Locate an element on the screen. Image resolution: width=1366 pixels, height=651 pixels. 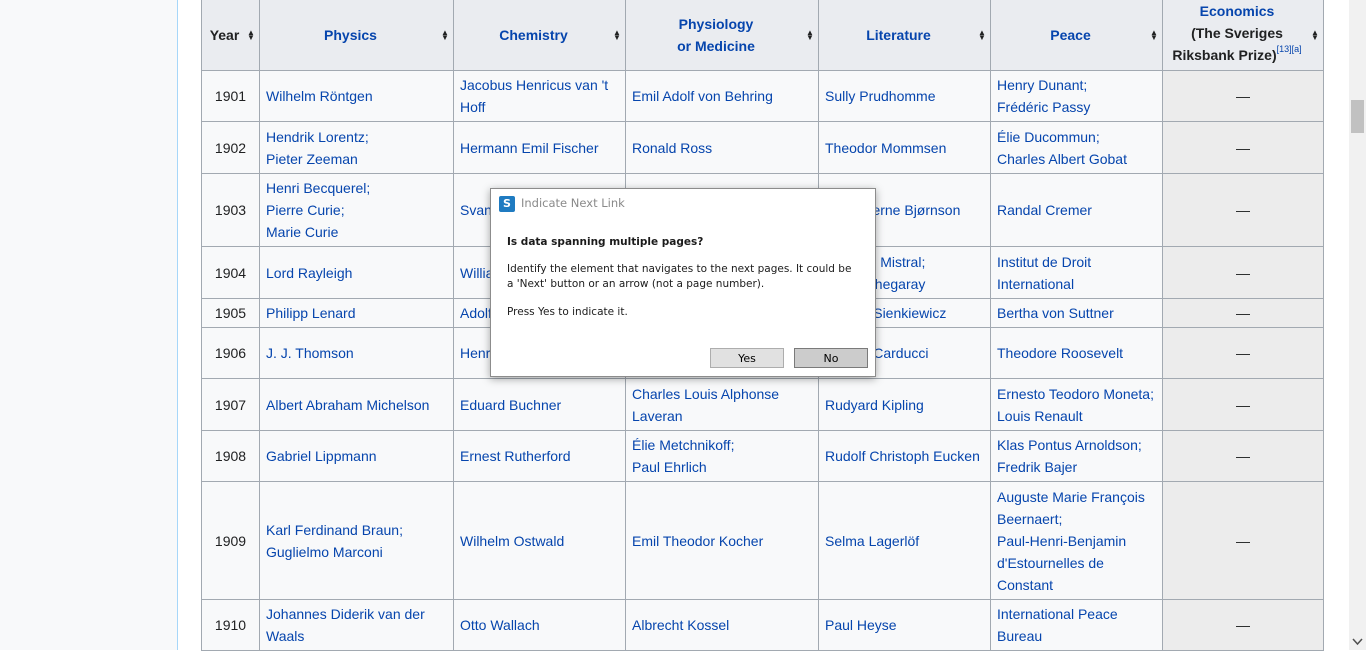
laureate-link: Laveran is located at coordinates (657, 416).